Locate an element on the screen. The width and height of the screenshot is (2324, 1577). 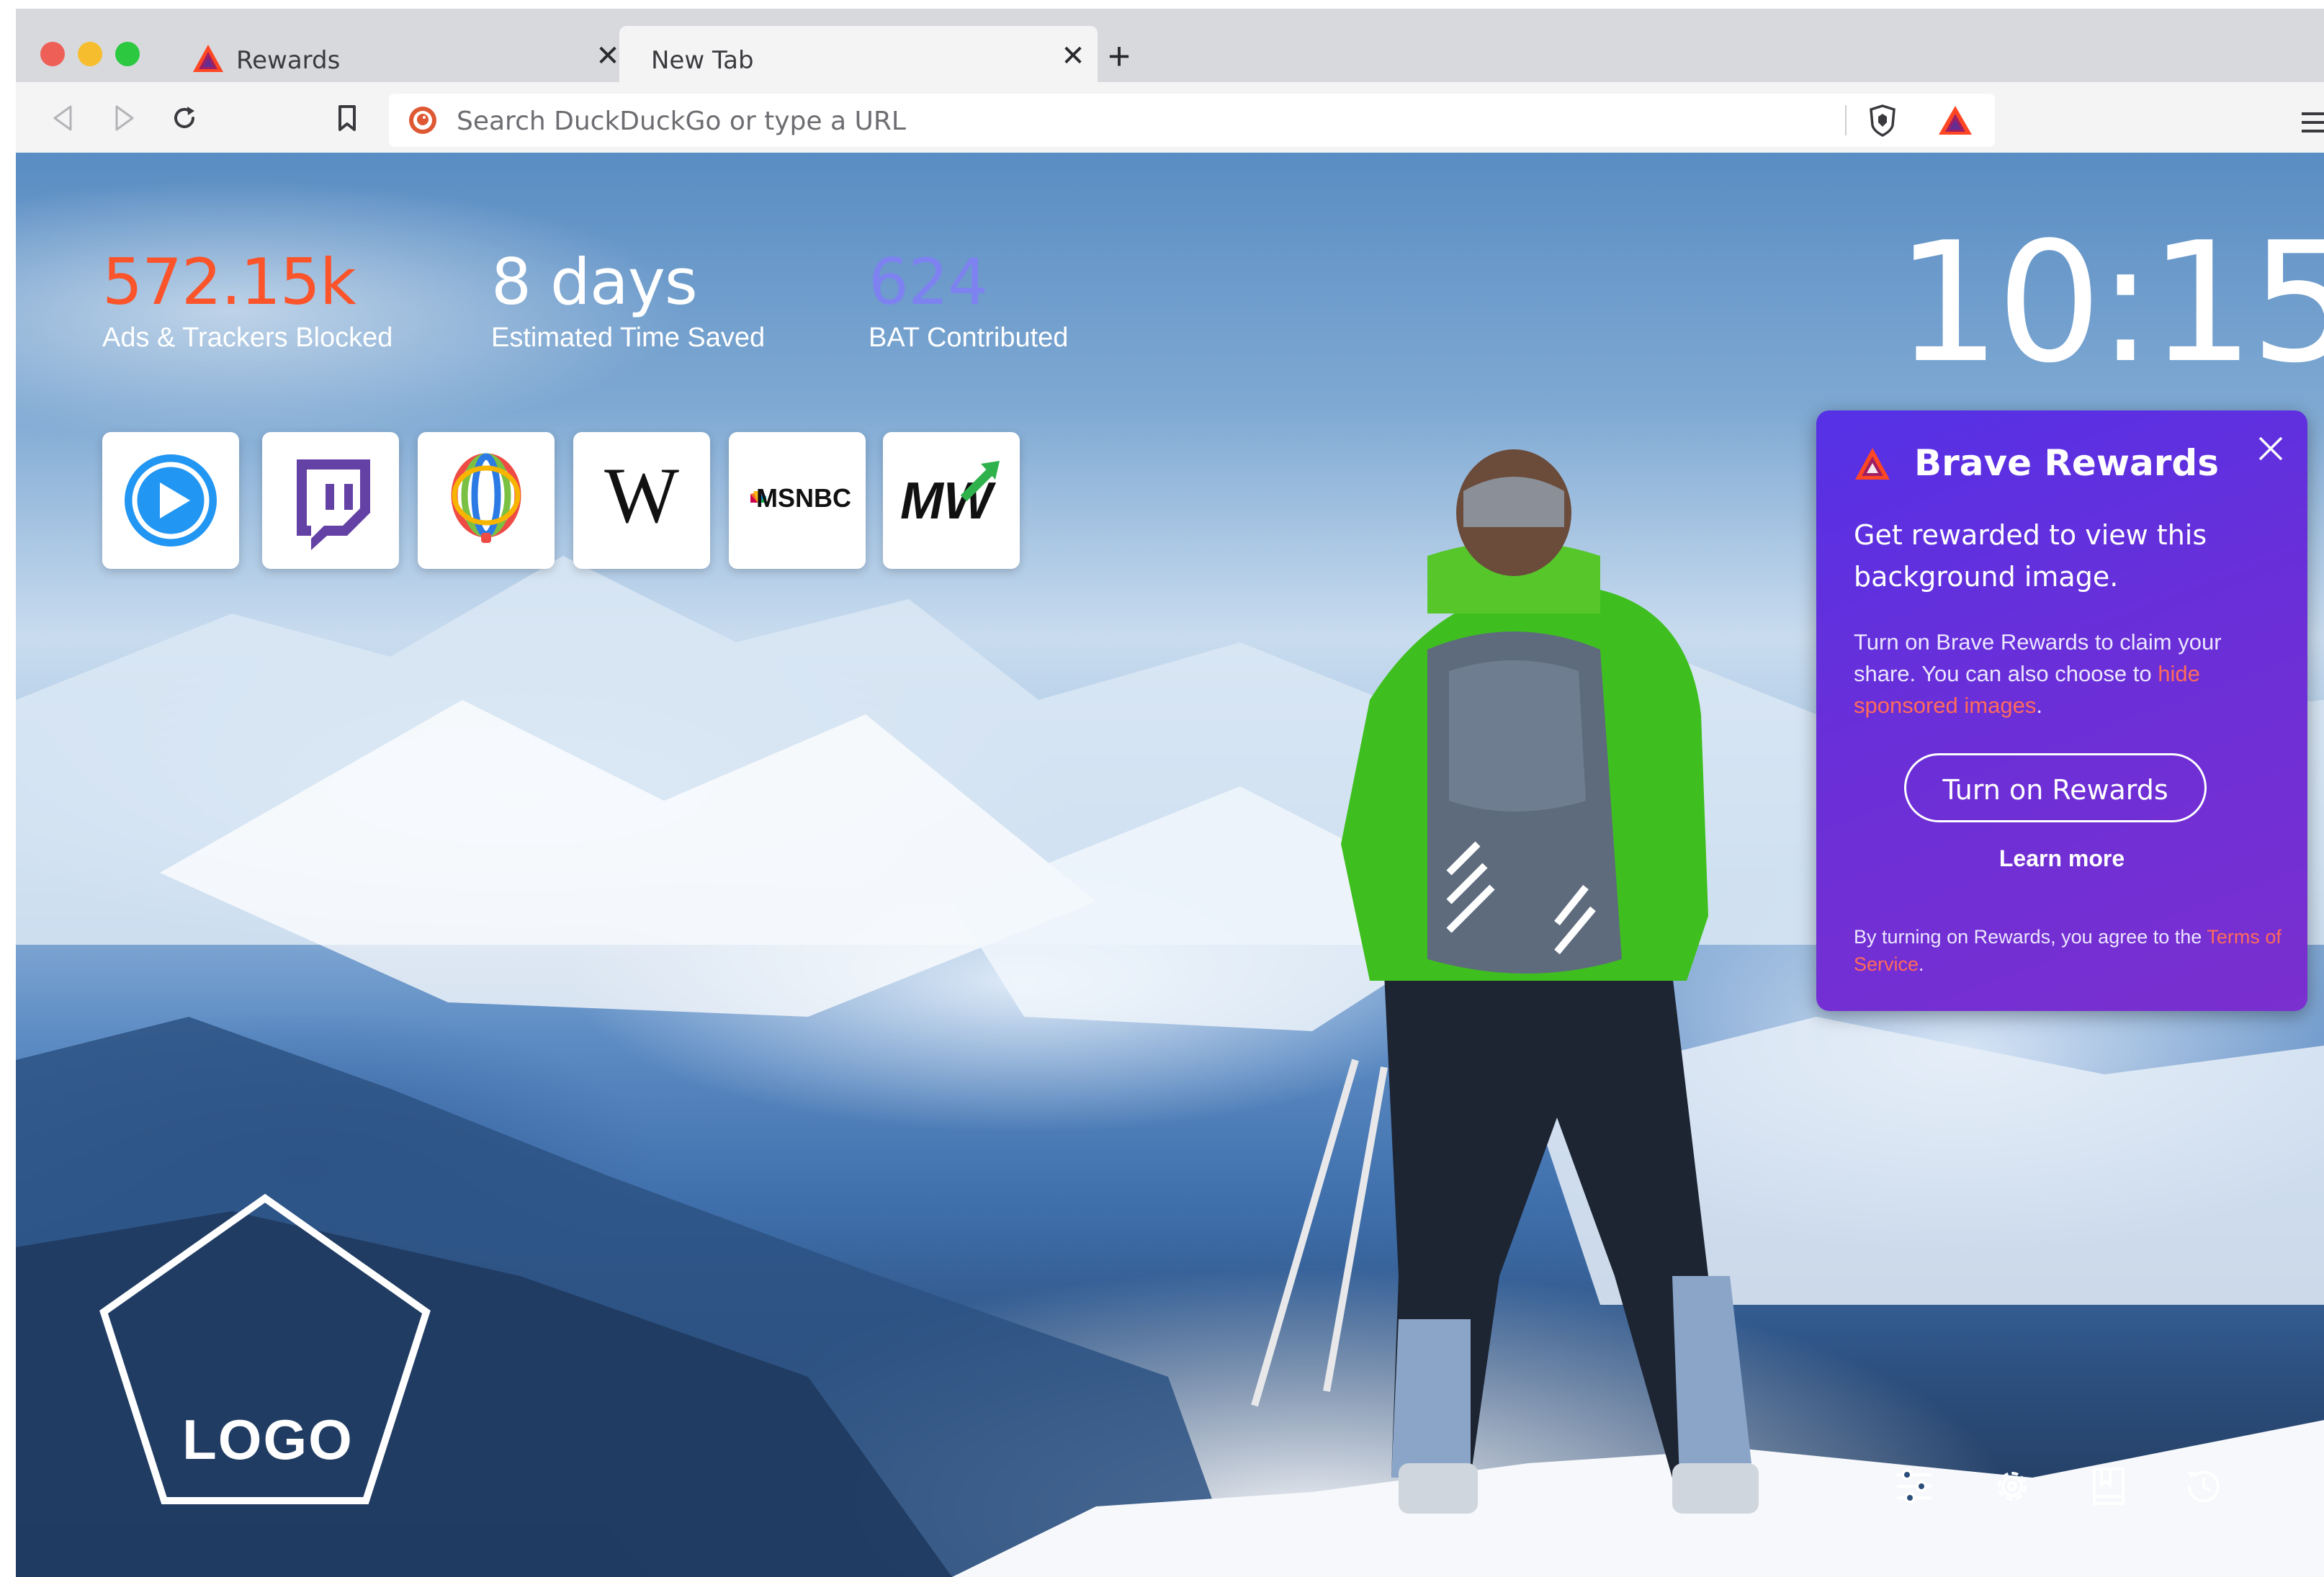
gear-icon is located at coordinates (2012, 1486).